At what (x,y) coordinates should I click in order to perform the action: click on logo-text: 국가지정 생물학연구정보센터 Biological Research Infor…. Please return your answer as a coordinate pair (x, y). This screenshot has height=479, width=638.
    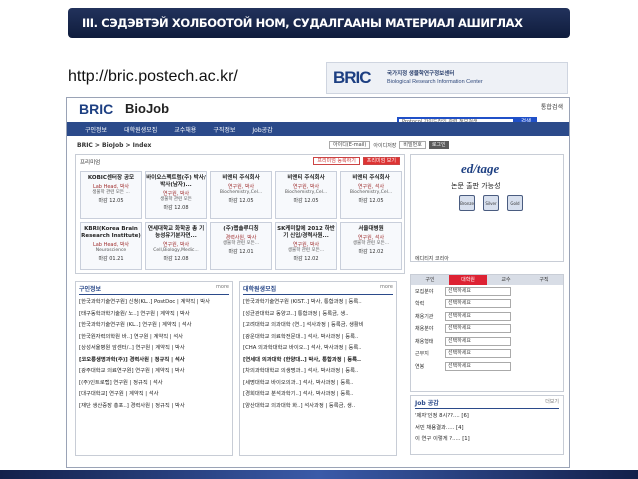
    Looking at the image, I should click on (435, 78).